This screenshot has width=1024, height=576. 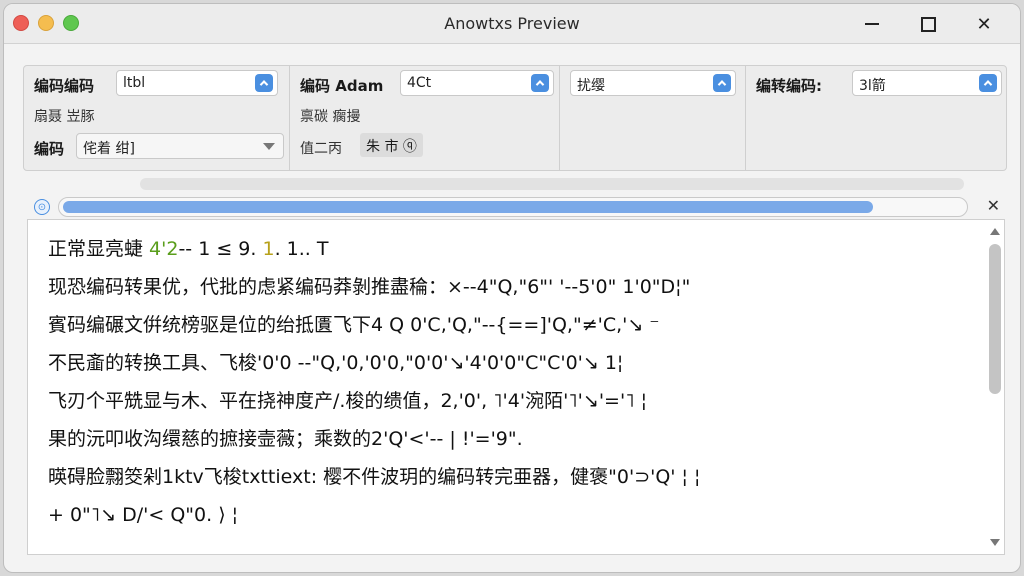 I want to click on option-group-2: 编码 Adam 4Ct 禀碳 瘸摱 值二丙 朱 市 ⓠ, so click(x=425, y=118).